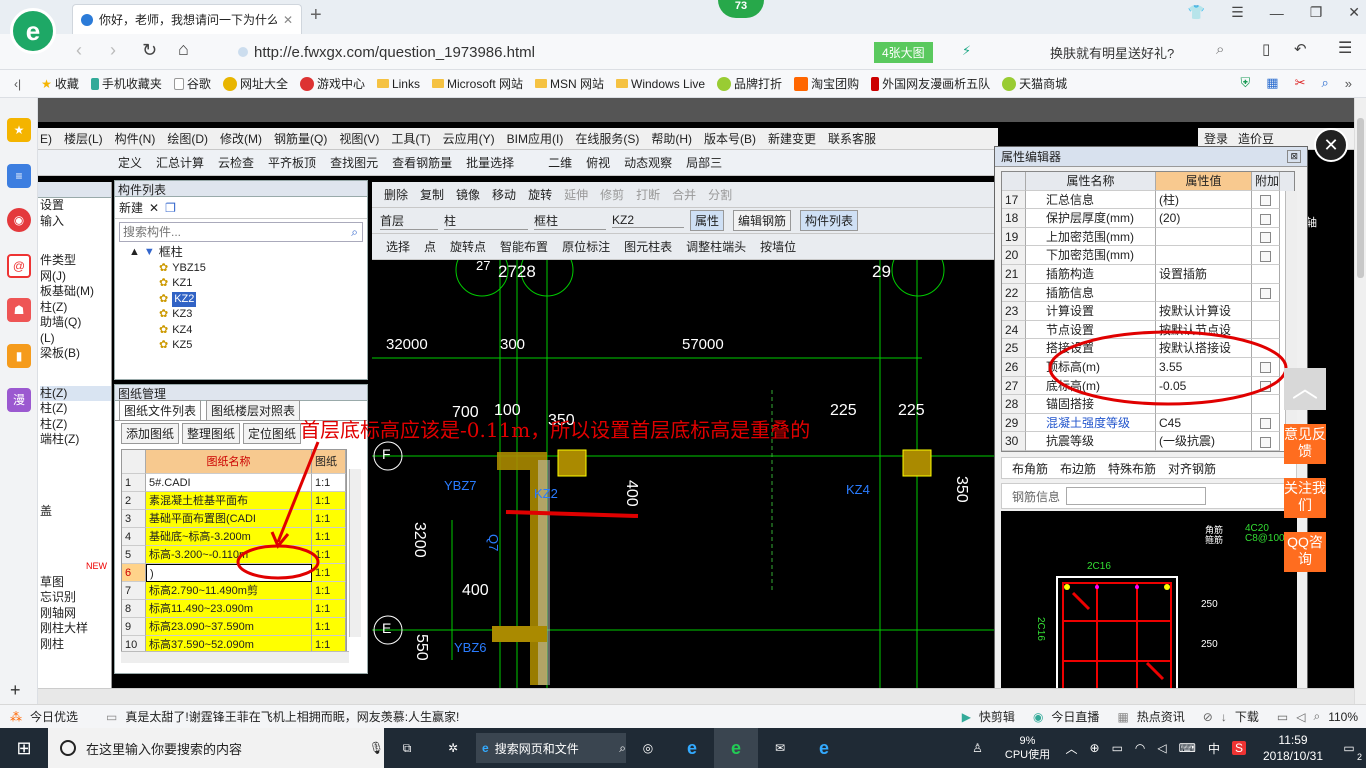  What do you see at coordinates (79, 50) in the screenshot?
I see `back-icon: ‹` at bounding box center [79, 50].